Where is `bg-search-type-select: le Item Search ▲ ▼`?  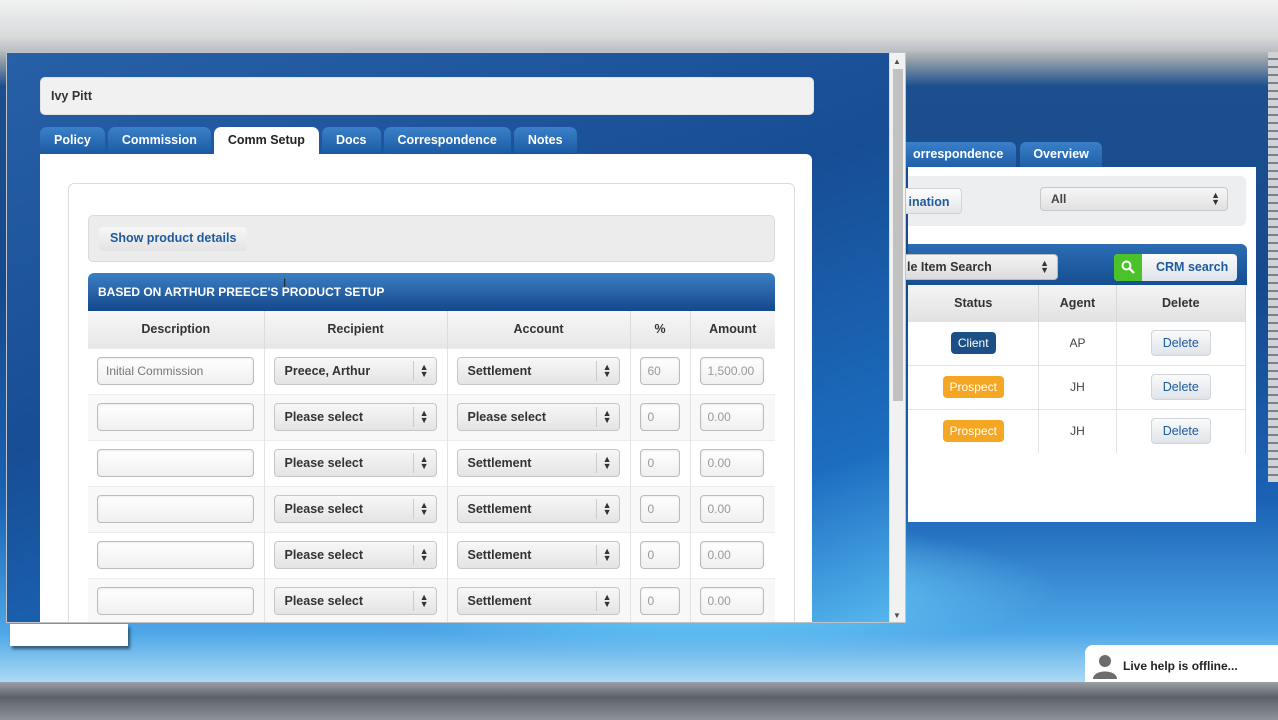 bg-search-type-select: le Item Search ▲ ▼ is located at coordinates (977, 267).